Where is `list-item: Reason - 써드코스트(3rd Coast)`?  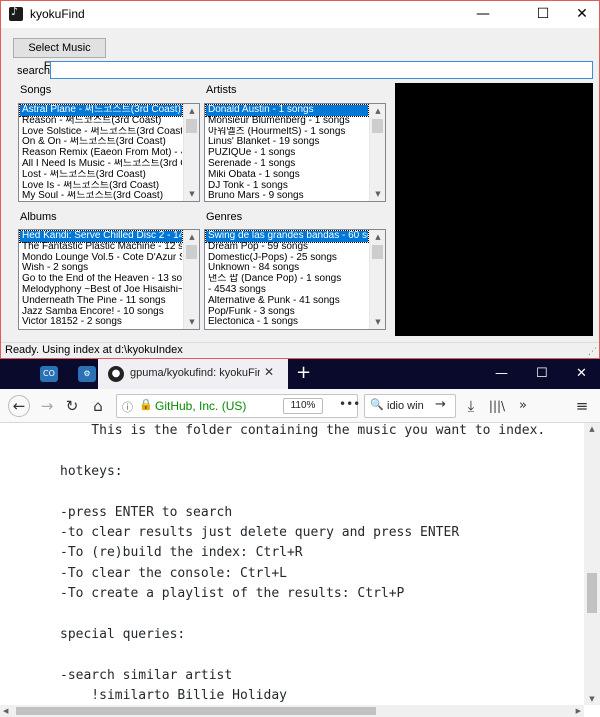
list-item: Reason - 써드코스트(3rd Coast) is located at coordinates (101, 121).